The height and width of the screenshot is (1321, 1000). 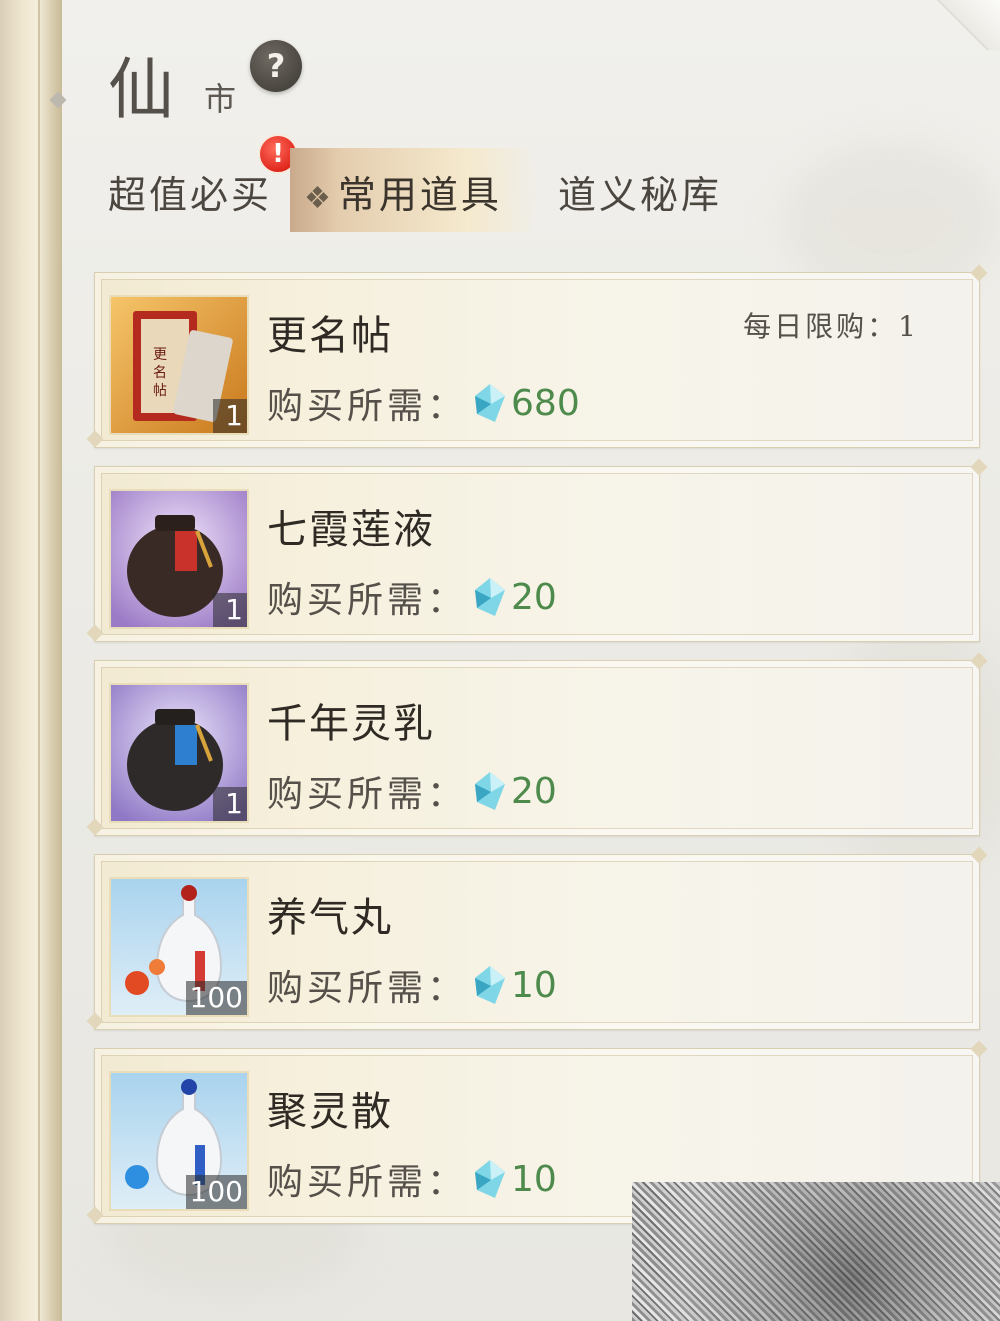 I want to click on item-name: 千年灵乳, so click(x=351, y=724).